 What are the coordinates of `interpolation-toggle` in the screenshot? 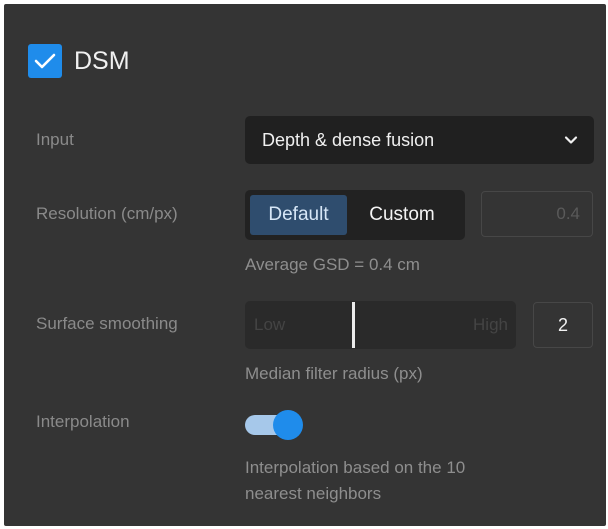 It's located at (274, 425).